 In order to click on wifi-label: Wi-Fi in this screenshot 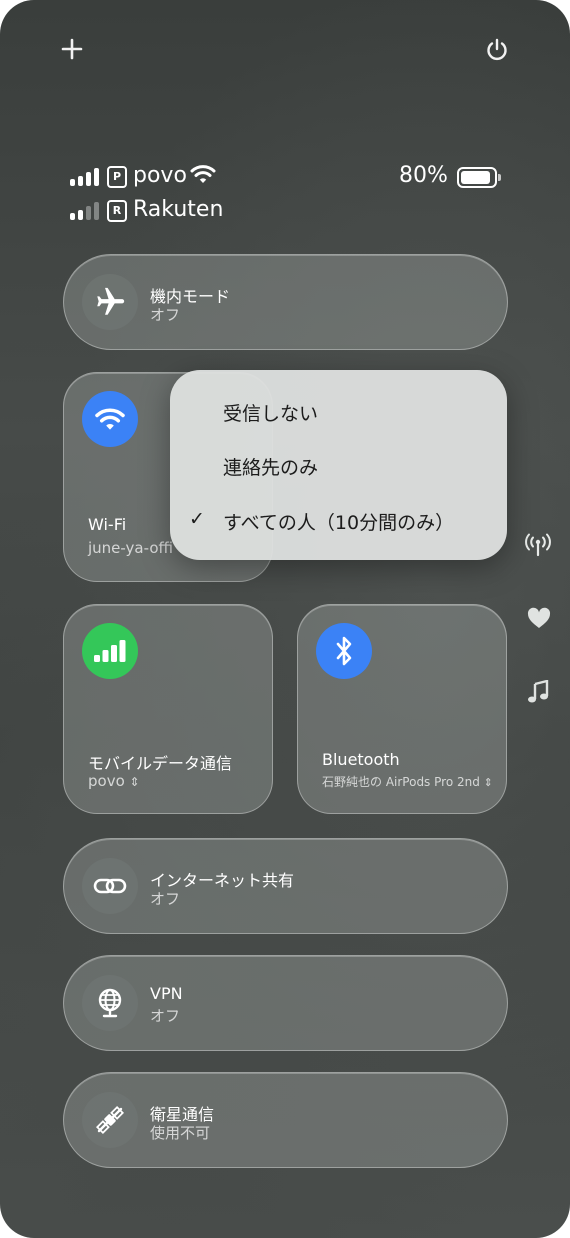, I will do `click(107, 524)`.